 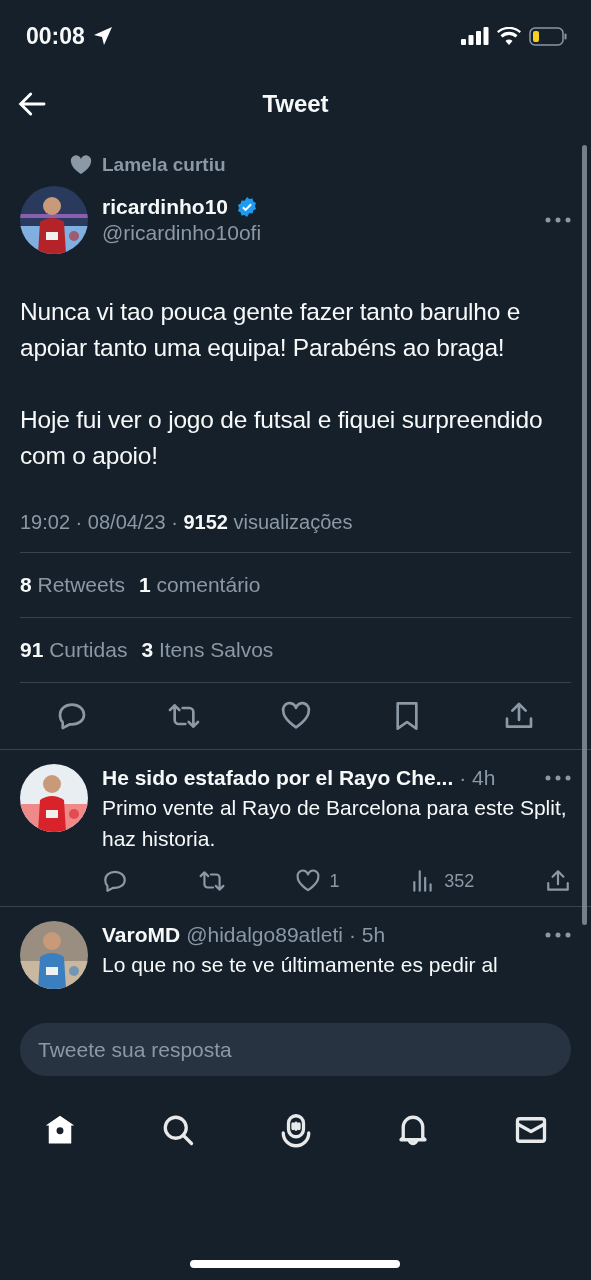 I want to click on reply-time: · 4h, so click(x=477, y=778).